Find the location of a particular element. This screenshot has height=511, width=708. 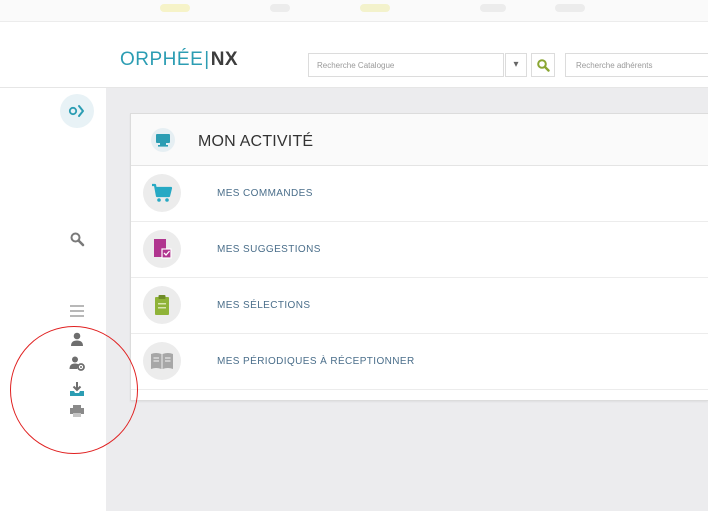

list-icon is located at coordinates (77, 311).